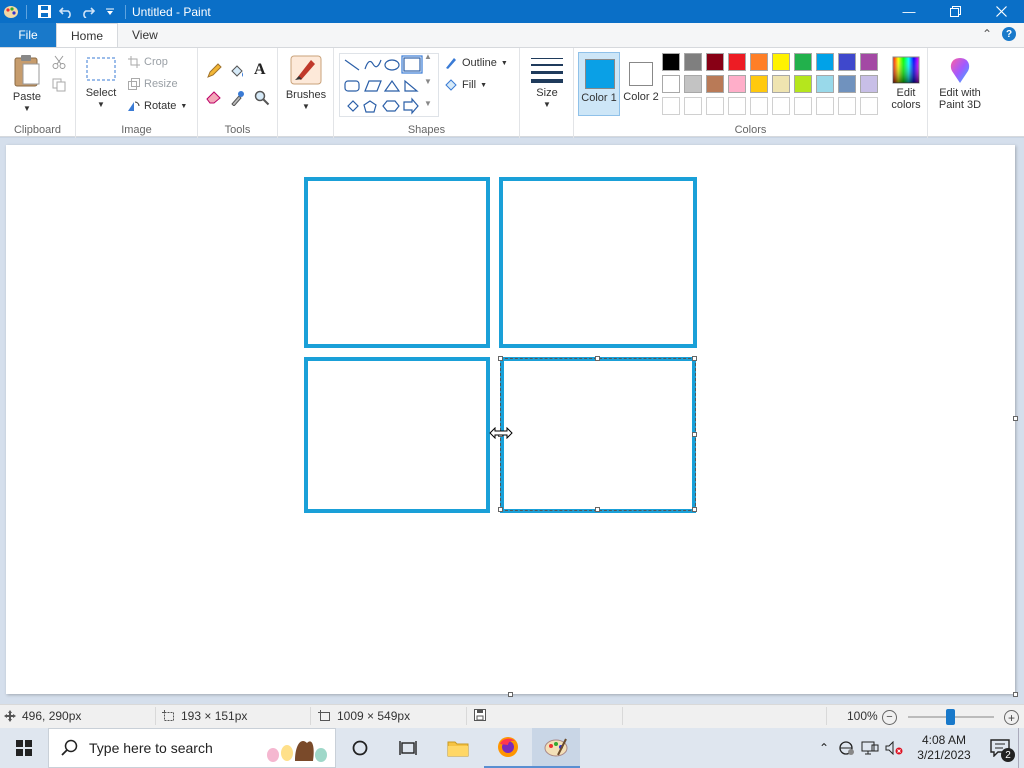 Image resolution: width=1024 pixels, height=768 pixels. Describe the element at coordinates (306, 83) in the screenshot. I see `brushes-button: Brushes ▼` at that location.